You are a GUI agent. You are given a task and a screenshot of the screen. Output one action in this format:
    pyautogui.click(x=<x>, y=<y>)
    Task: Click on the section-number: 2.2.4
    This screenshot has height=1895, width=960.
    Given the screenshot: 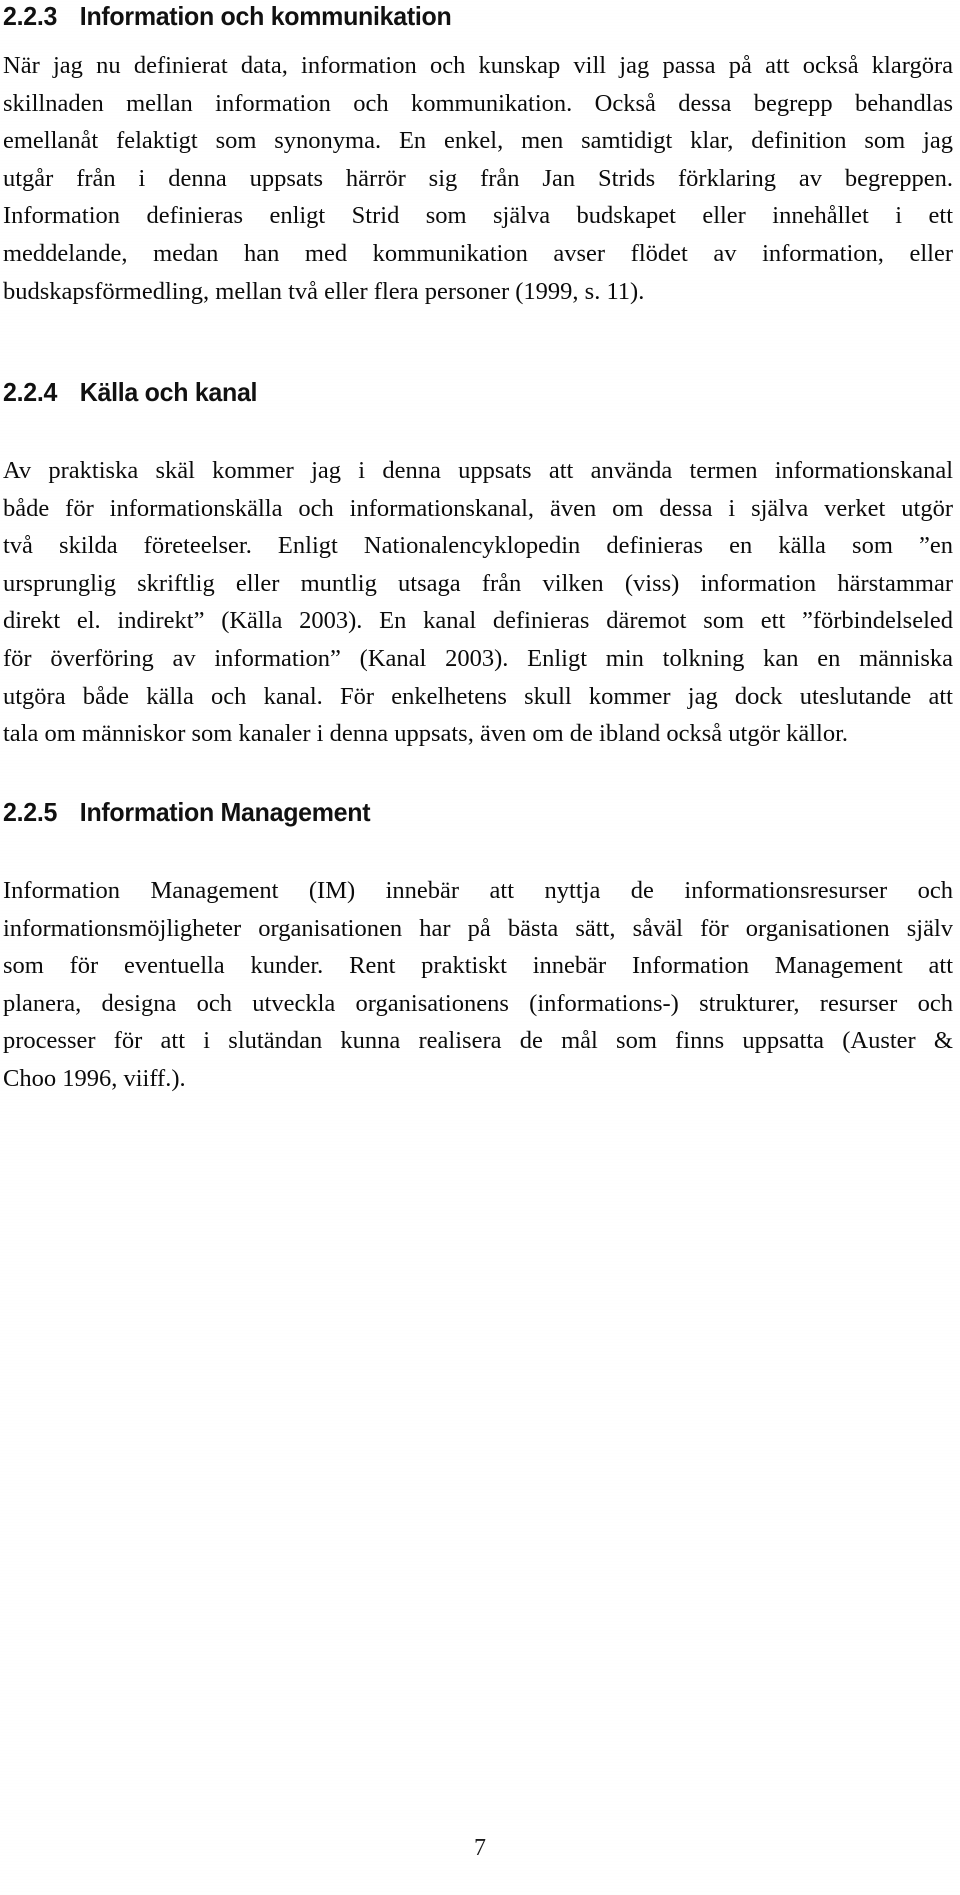 What is the action you would take?
    pyautogui.click(x=30, y=392)
    